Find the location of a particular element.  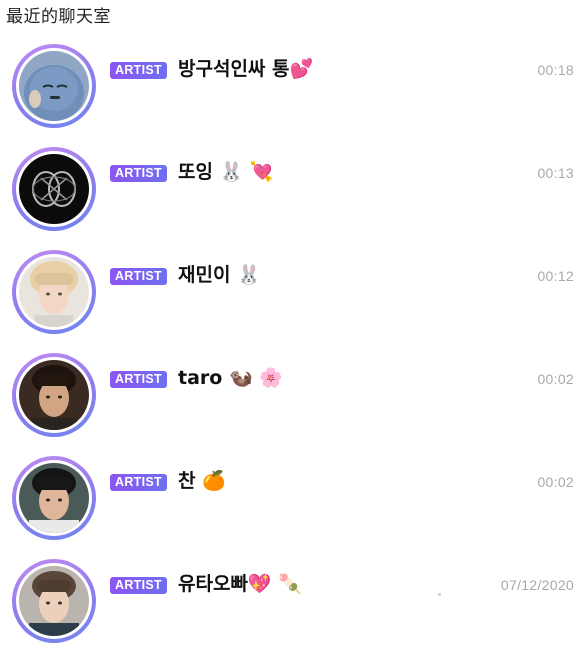

chat-name: 재민이 🐰 is located at coordinates (219, 275).